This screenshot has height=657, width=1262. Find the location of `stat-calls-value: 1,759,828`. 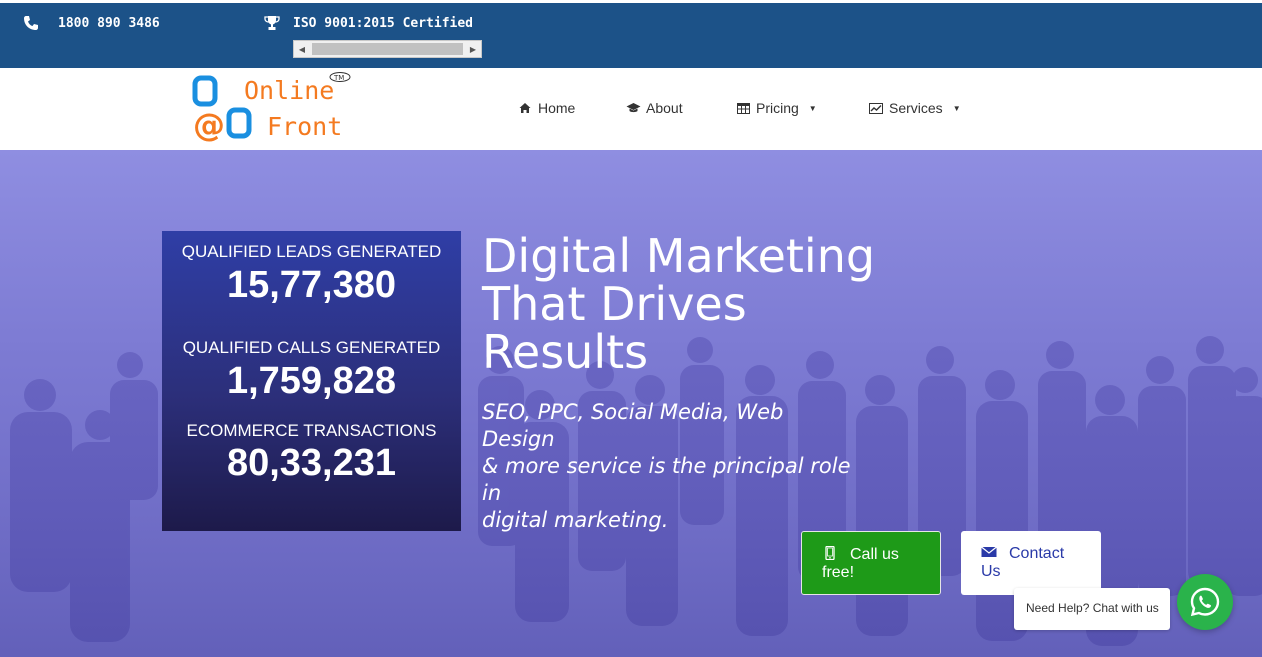

stat-calls-value: 1,759,828 is located at coordinates (311, 381).